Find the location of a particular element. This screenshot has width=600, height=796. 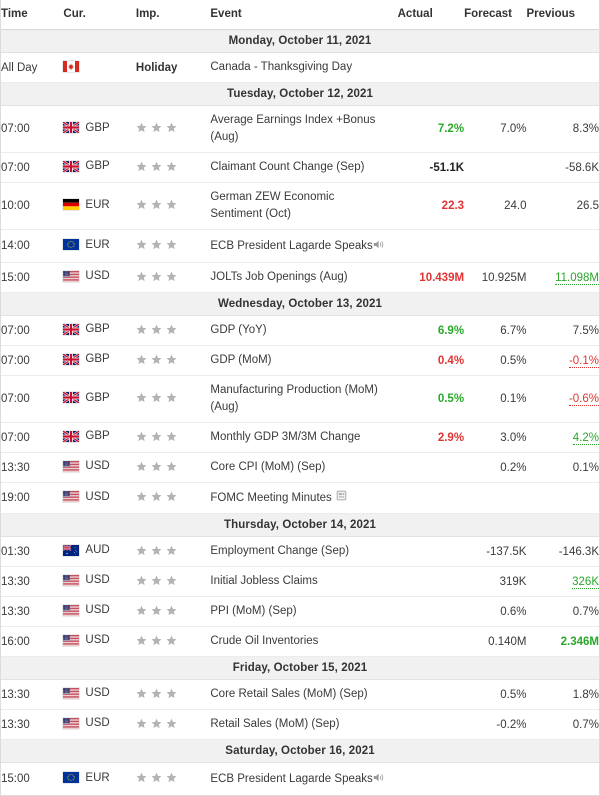

event-name: PPI (MoM) (Sep) is located at coordinates (304, 612).